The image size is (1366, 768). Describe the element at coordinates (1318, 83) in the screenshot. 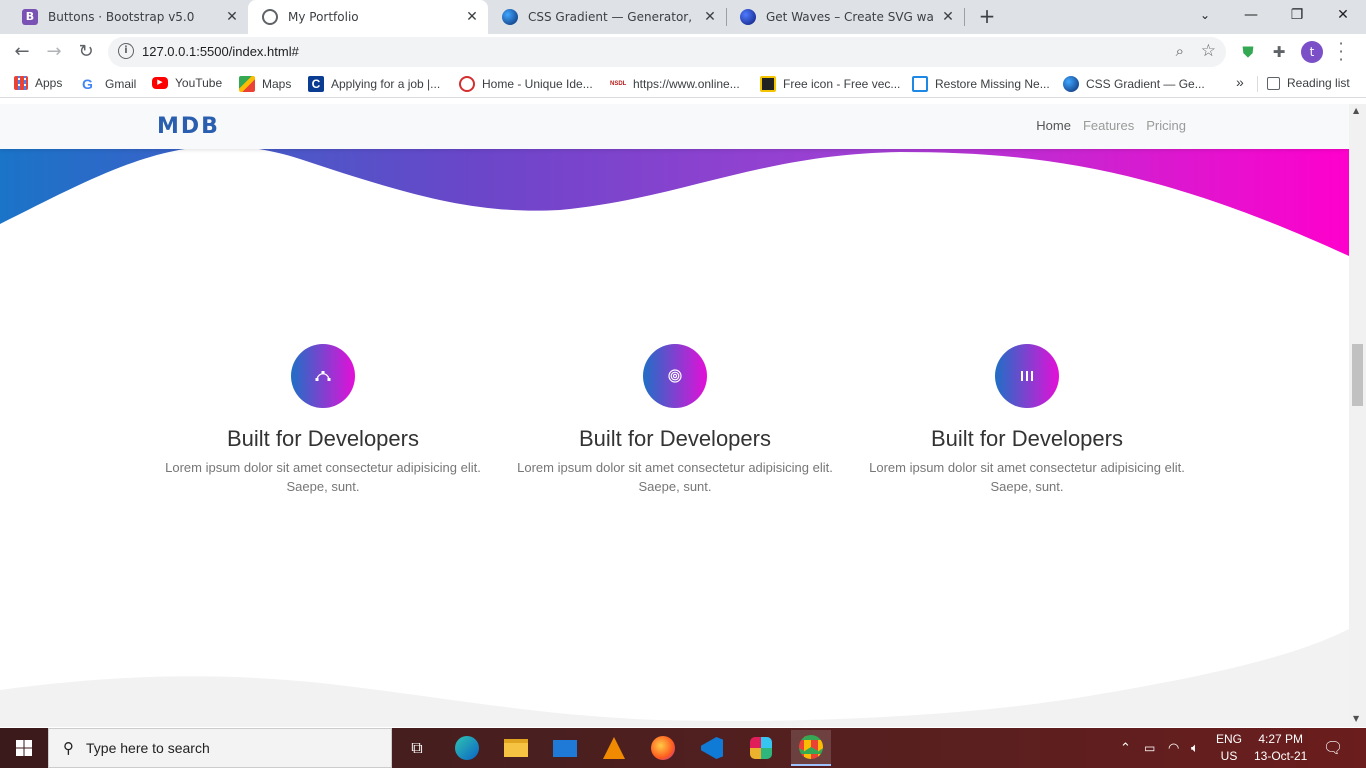

I see `reading-list-label: Reading list` at that location.